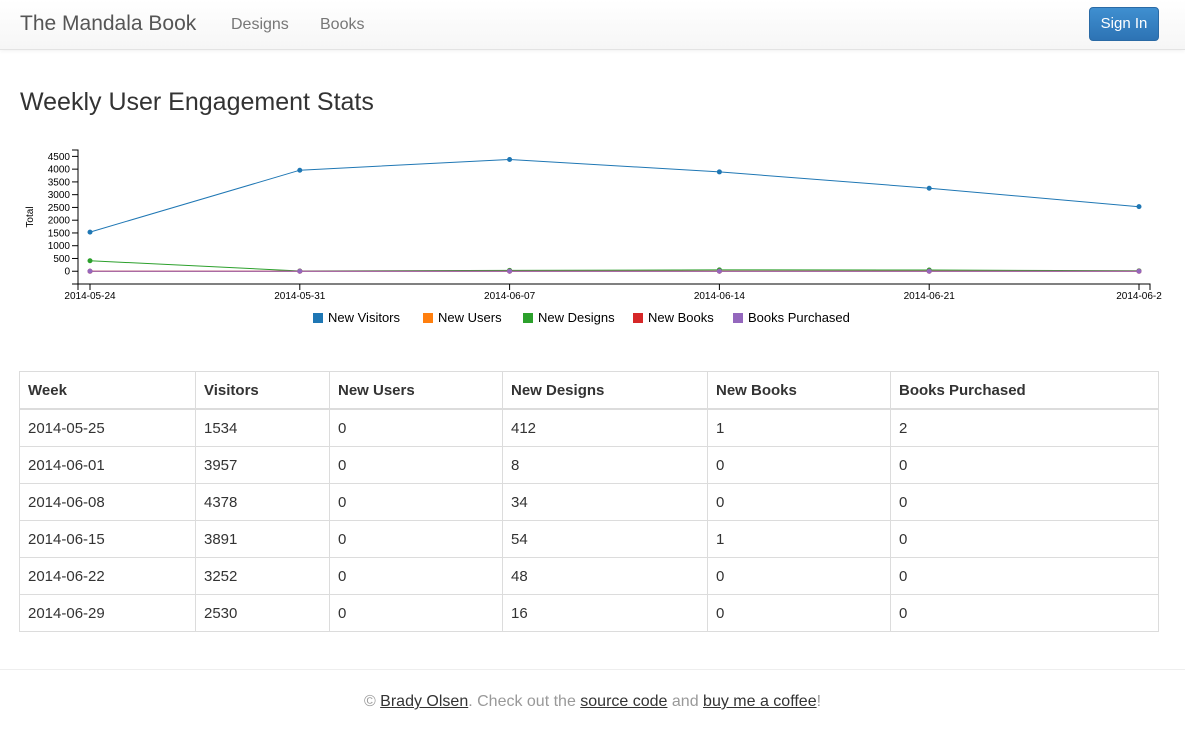 The height and width of the screenshot is (731, 1185). What do you see at coordinates (416, 390) in the screenshot?
I see `column-header: New Users` at bounding box center [416, 390].